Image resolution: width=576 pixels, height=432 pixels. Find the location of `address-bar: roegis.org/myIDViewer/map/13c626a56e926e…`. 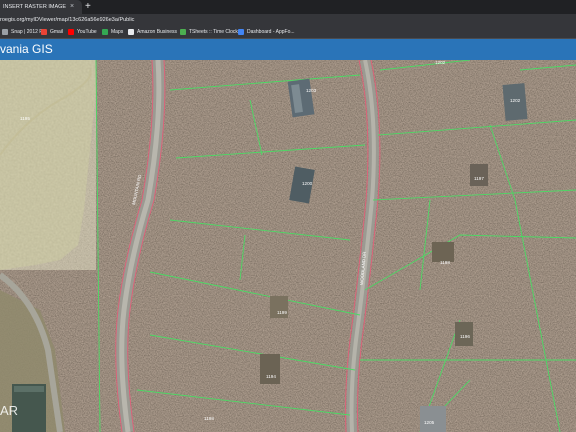

address-bar: roegis.org/myIDViewer/map/13c626a56e926e… is located at coordinates (288, 20).